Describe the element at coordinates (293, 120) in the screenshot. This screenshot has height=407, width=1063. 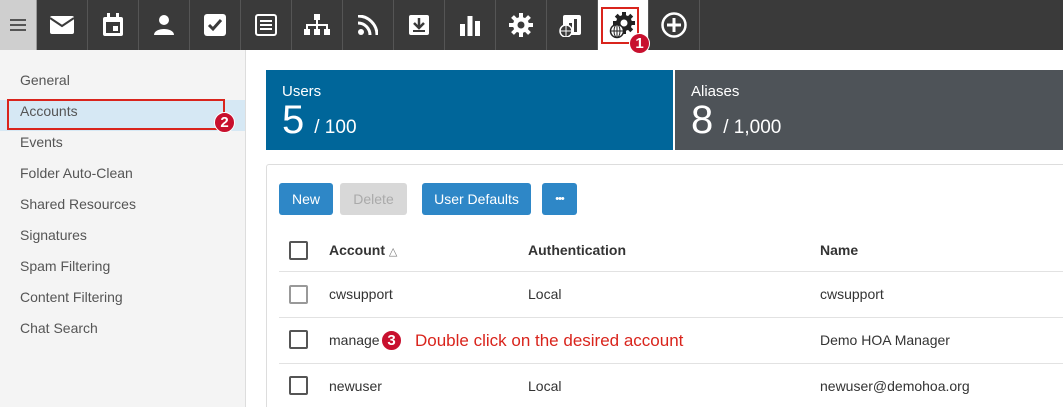
I see `users-count: 5` at that location.